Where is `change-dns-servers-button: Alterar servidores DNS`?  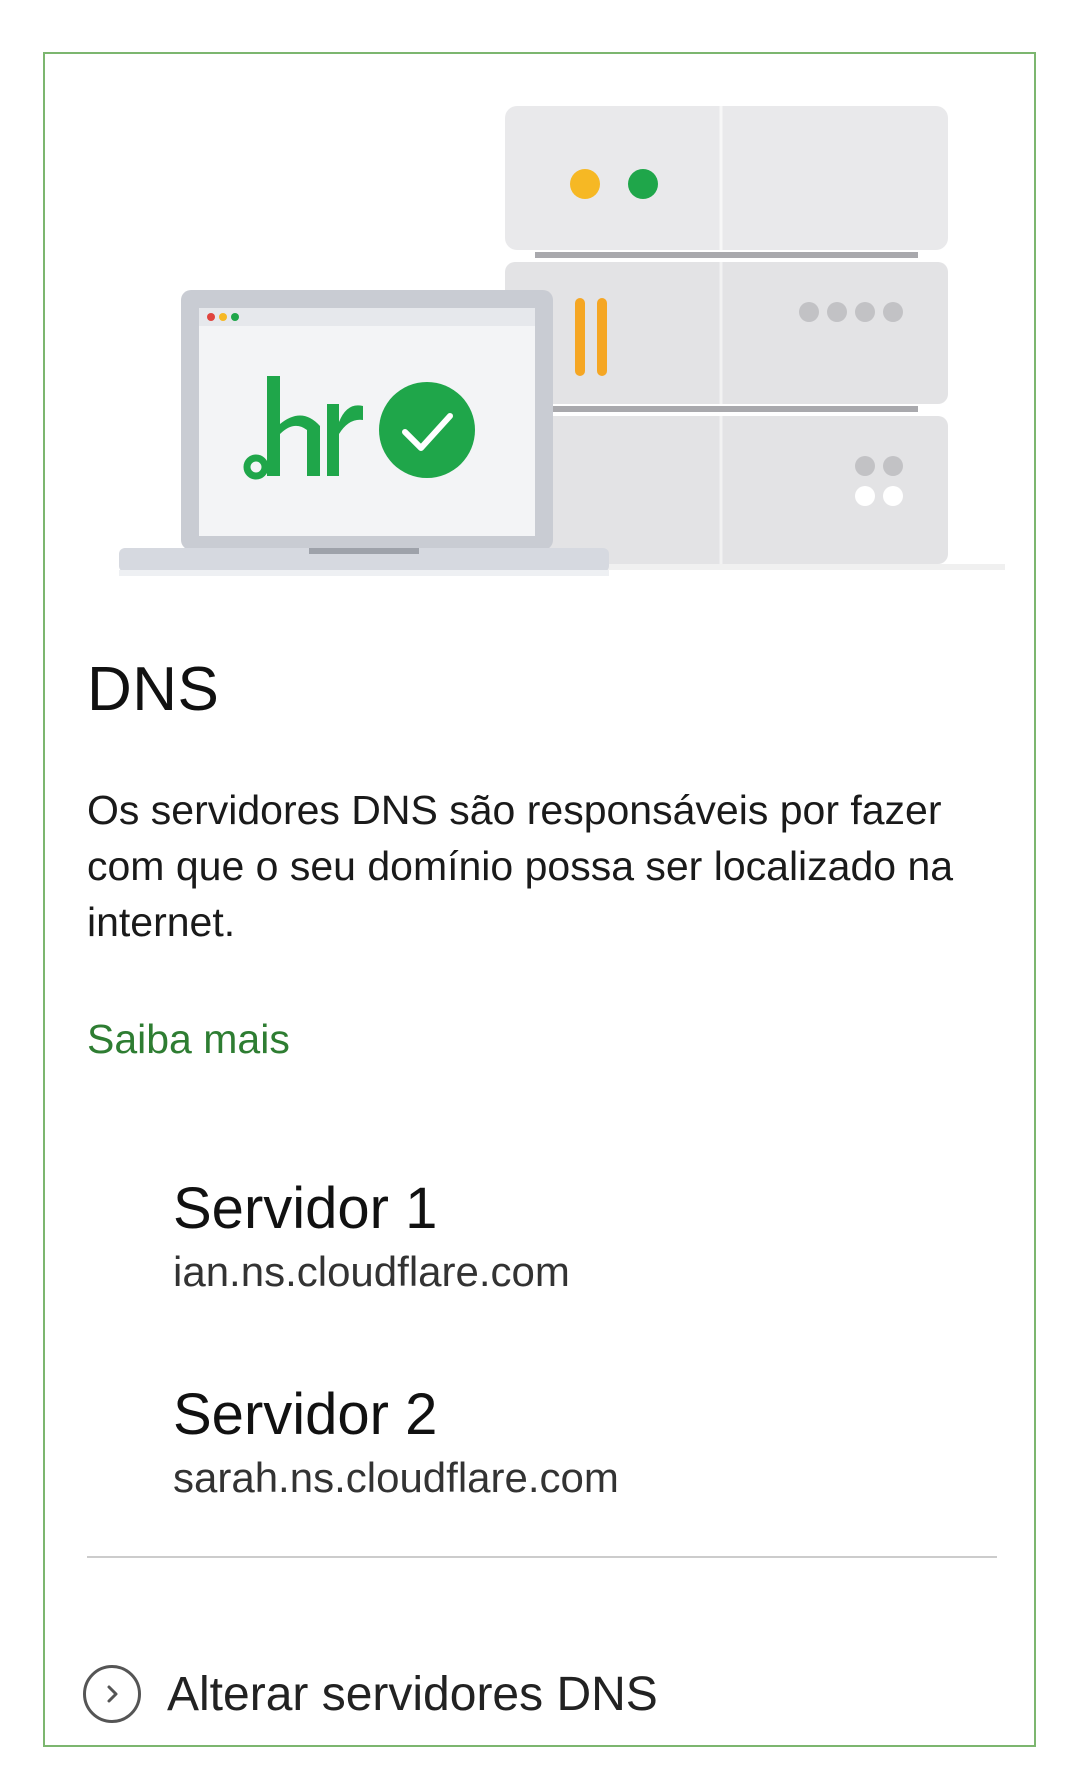 change-dns-servers-button: Alterar servidores DNS is located at coordinates (370, 1694).